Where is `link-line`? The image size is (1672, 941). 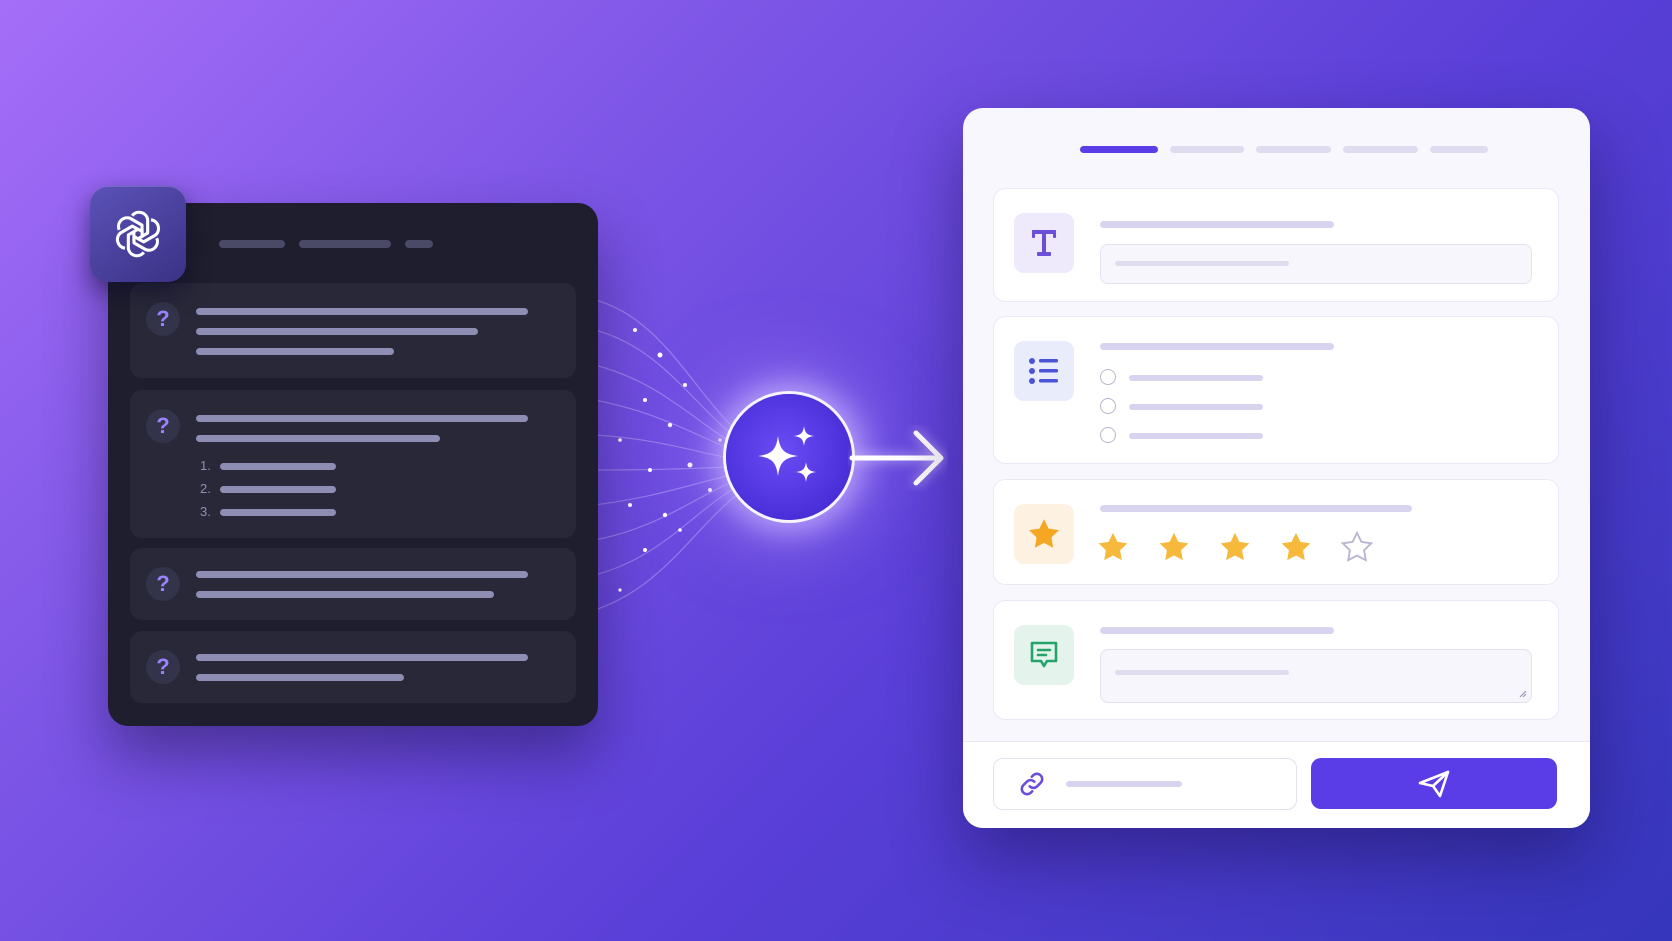
link-line is located at coordinates (1124, 784).